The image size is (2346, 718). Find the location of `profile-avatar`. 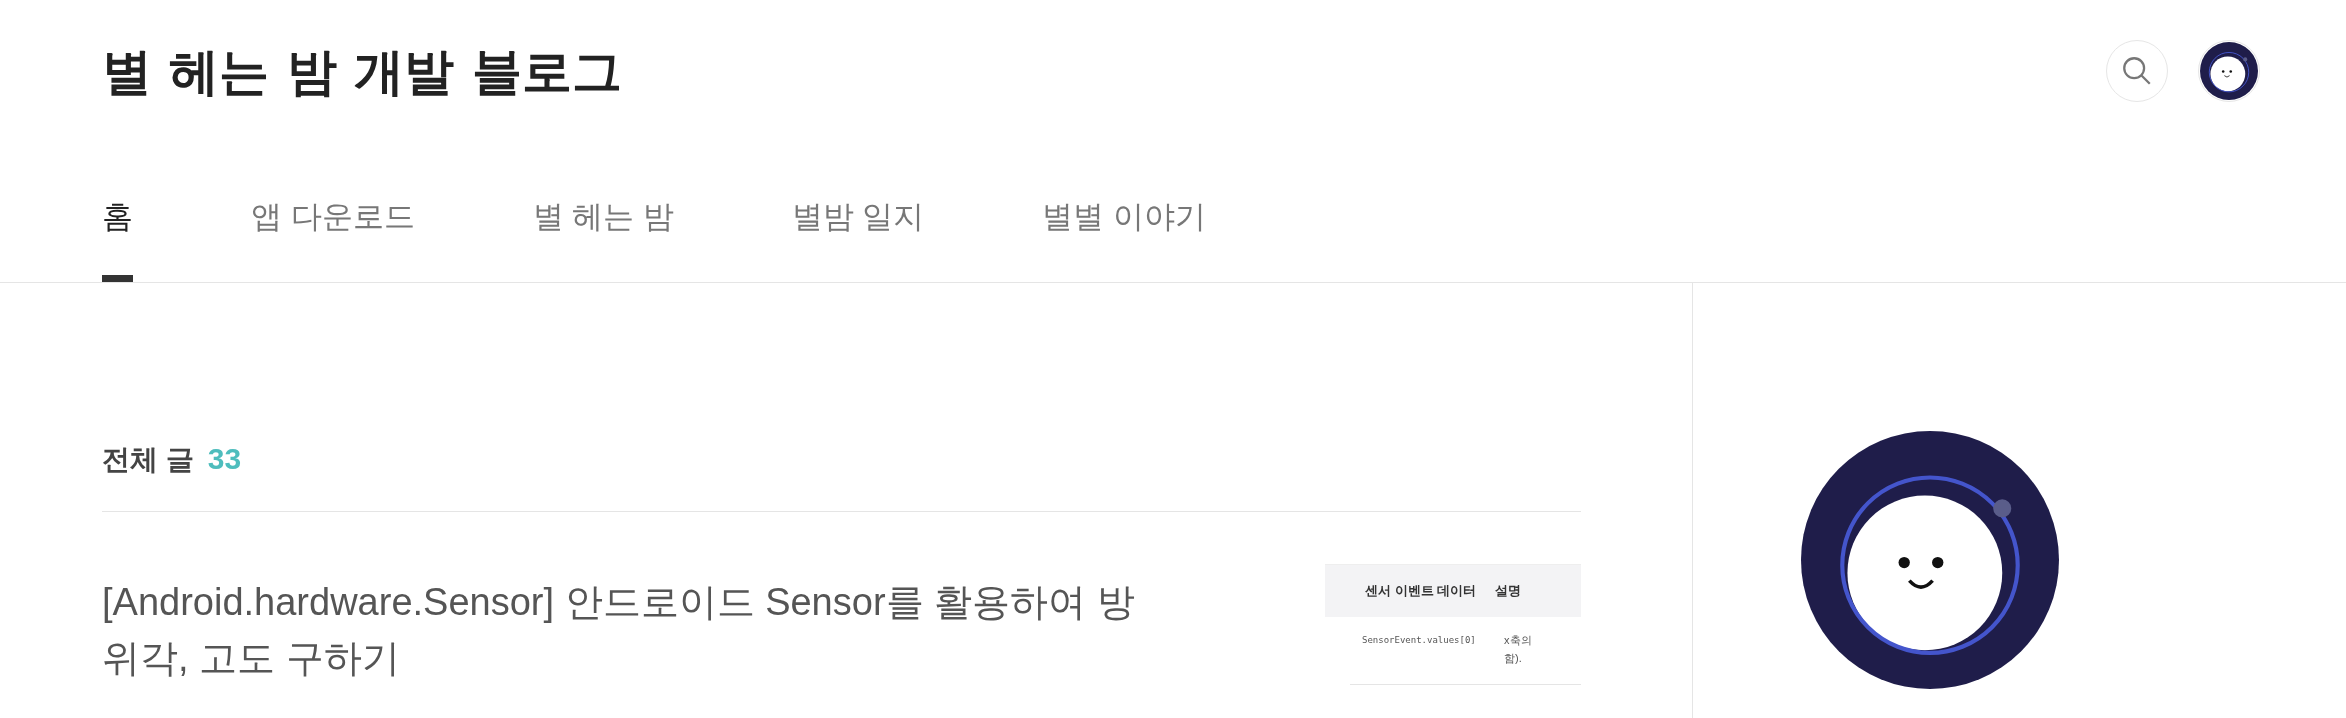

profile-avatar is located at coordinates (2229, 71).